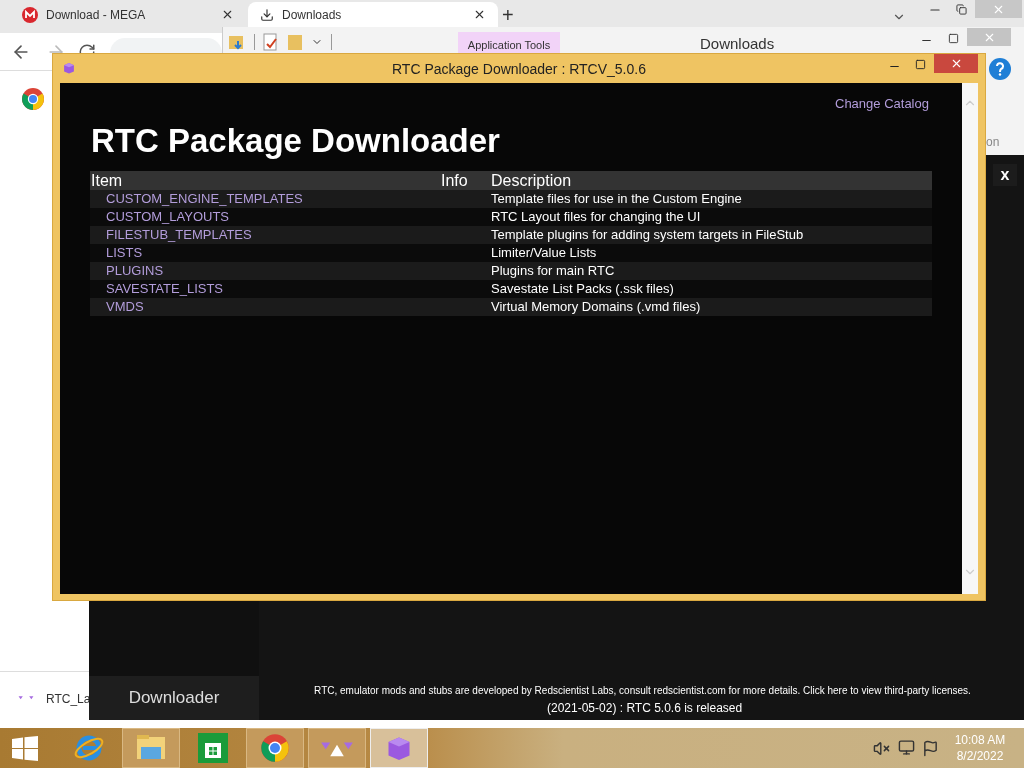 The image size is (1024, 768). I want to click on dialog-title: RTC Package Downloader : RTCV_5.0.6, so click(519, 69).